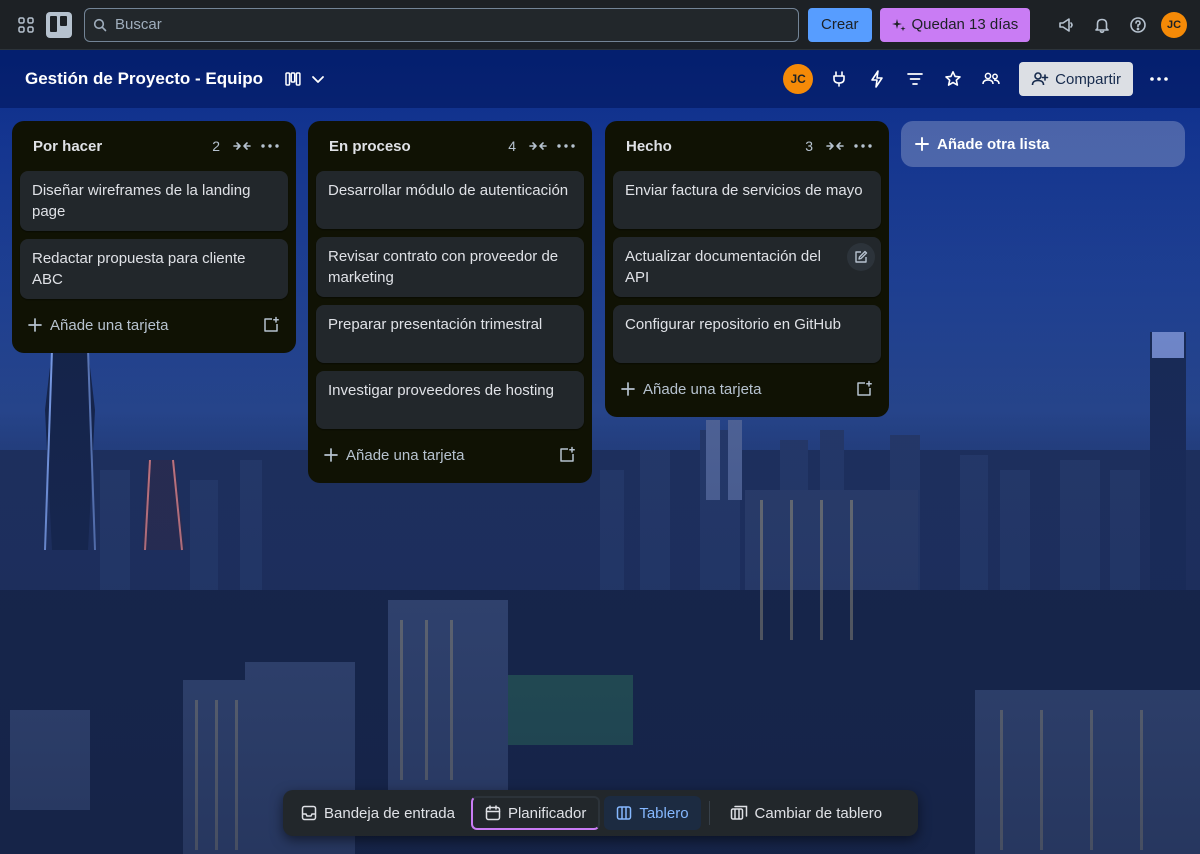  What do you see at coordinates (747, 334) in the screenshot?
I see `card: Configurar repositorio en GitHub` at bounding box center [747, 334].